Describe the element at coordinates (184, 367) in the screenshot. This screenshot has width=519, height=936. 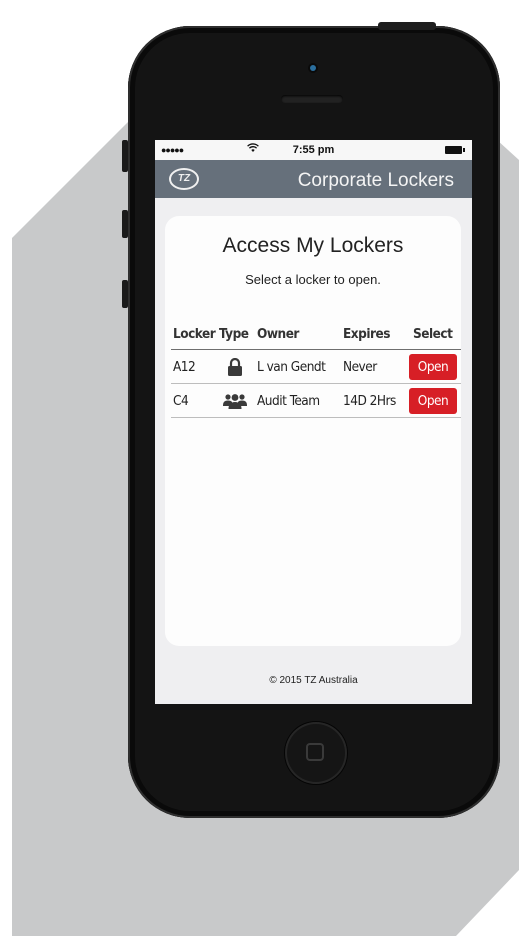
I see `locker-id: A12` at that location.